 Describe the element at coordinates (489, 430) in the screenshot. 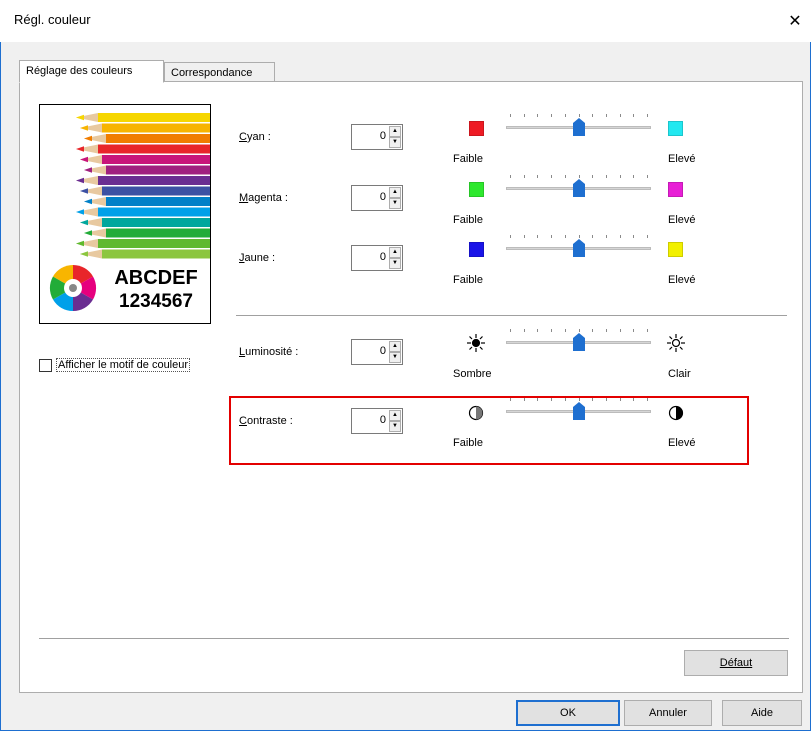

I see `contrast-highlight-box` at that location.